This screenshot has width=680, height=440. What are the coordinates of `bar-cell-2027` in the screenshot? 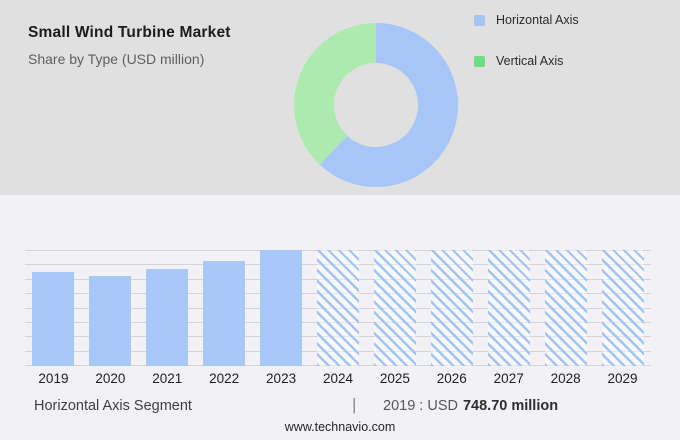 It's located at (508, 308).